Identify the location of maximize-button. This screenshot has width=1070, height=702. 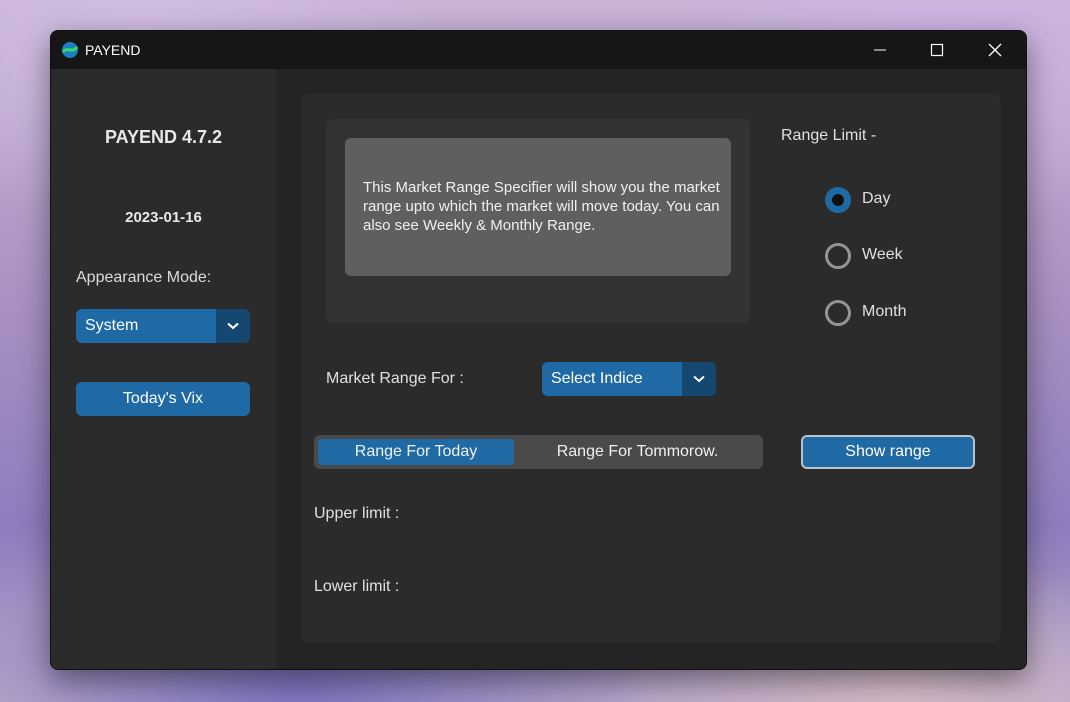
(937, 50).